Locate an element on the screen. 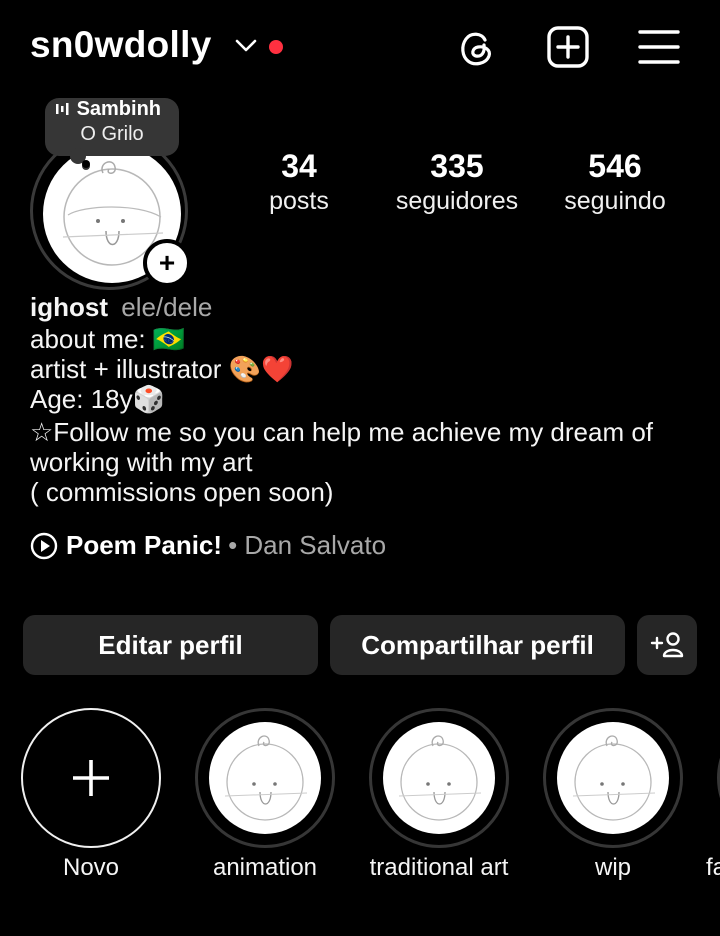  threads-icon is located at coordinates (477, 47).